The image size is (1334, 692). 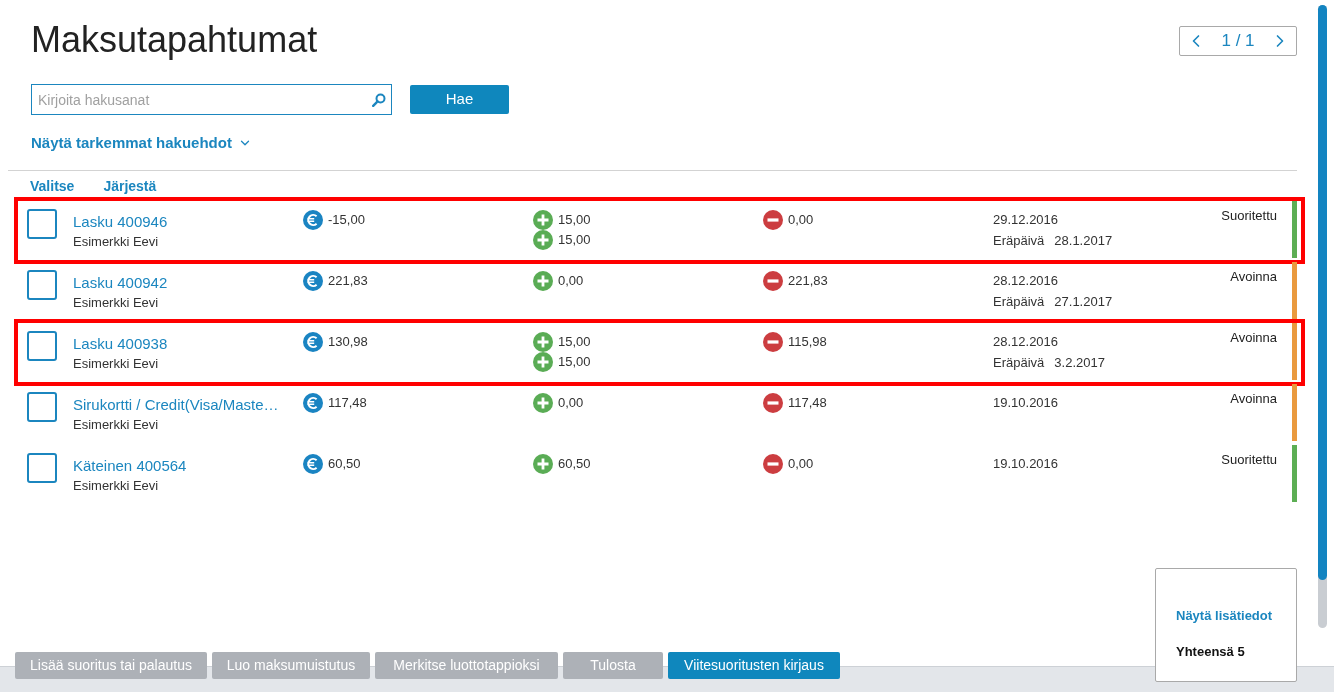 What do you see at coordinates (379, 100) in the screenshot?
I see `search-icon` at bounding box center [379, 100].